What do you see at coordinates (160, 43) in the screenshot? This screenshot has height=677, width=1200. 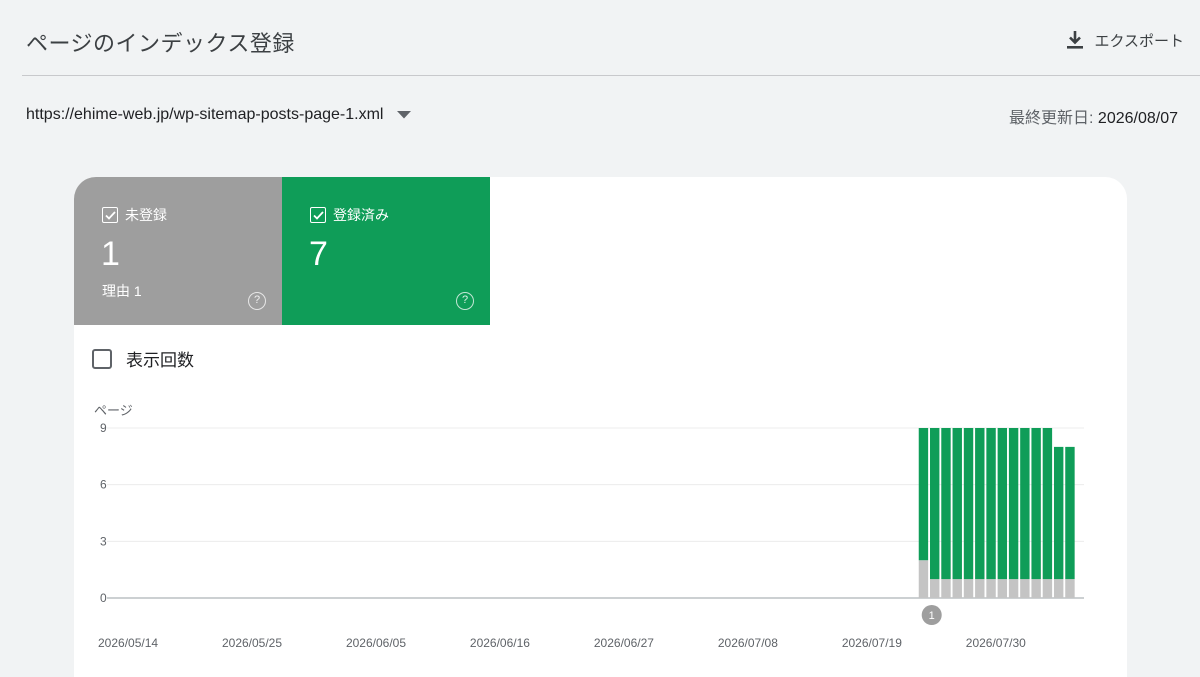 I see `page-title: ページのインデックス登録` at bounding box center [160, 43].